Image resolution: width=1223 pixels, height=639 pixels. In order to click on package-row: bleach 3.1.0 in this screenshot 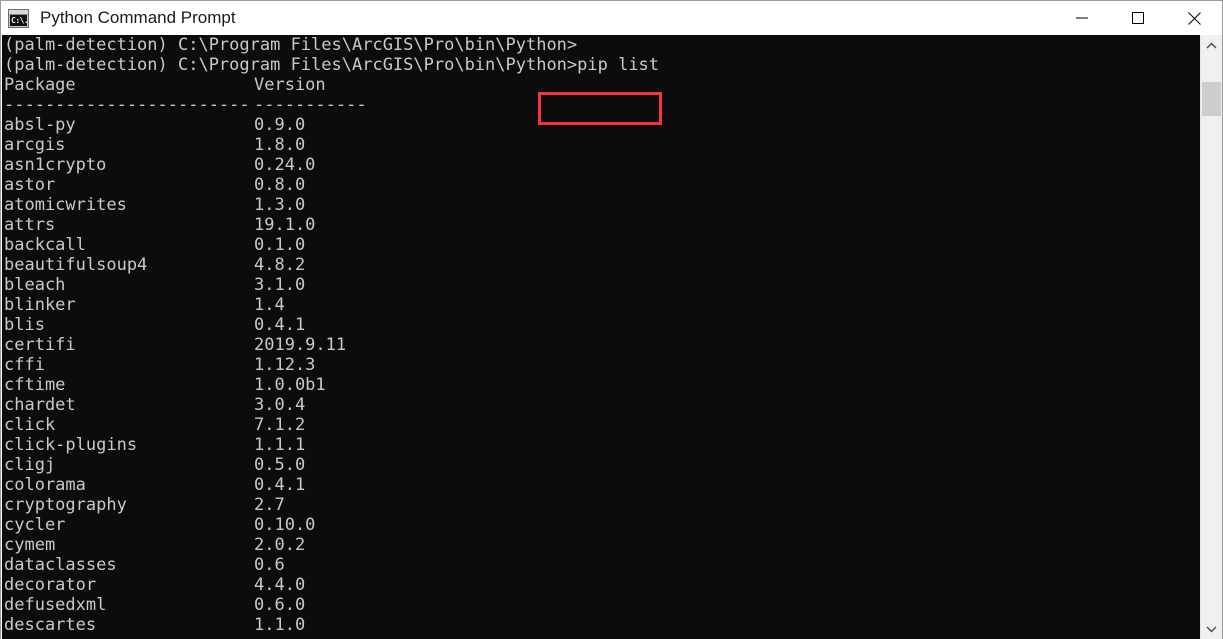, I will do `click(331, 285)`.